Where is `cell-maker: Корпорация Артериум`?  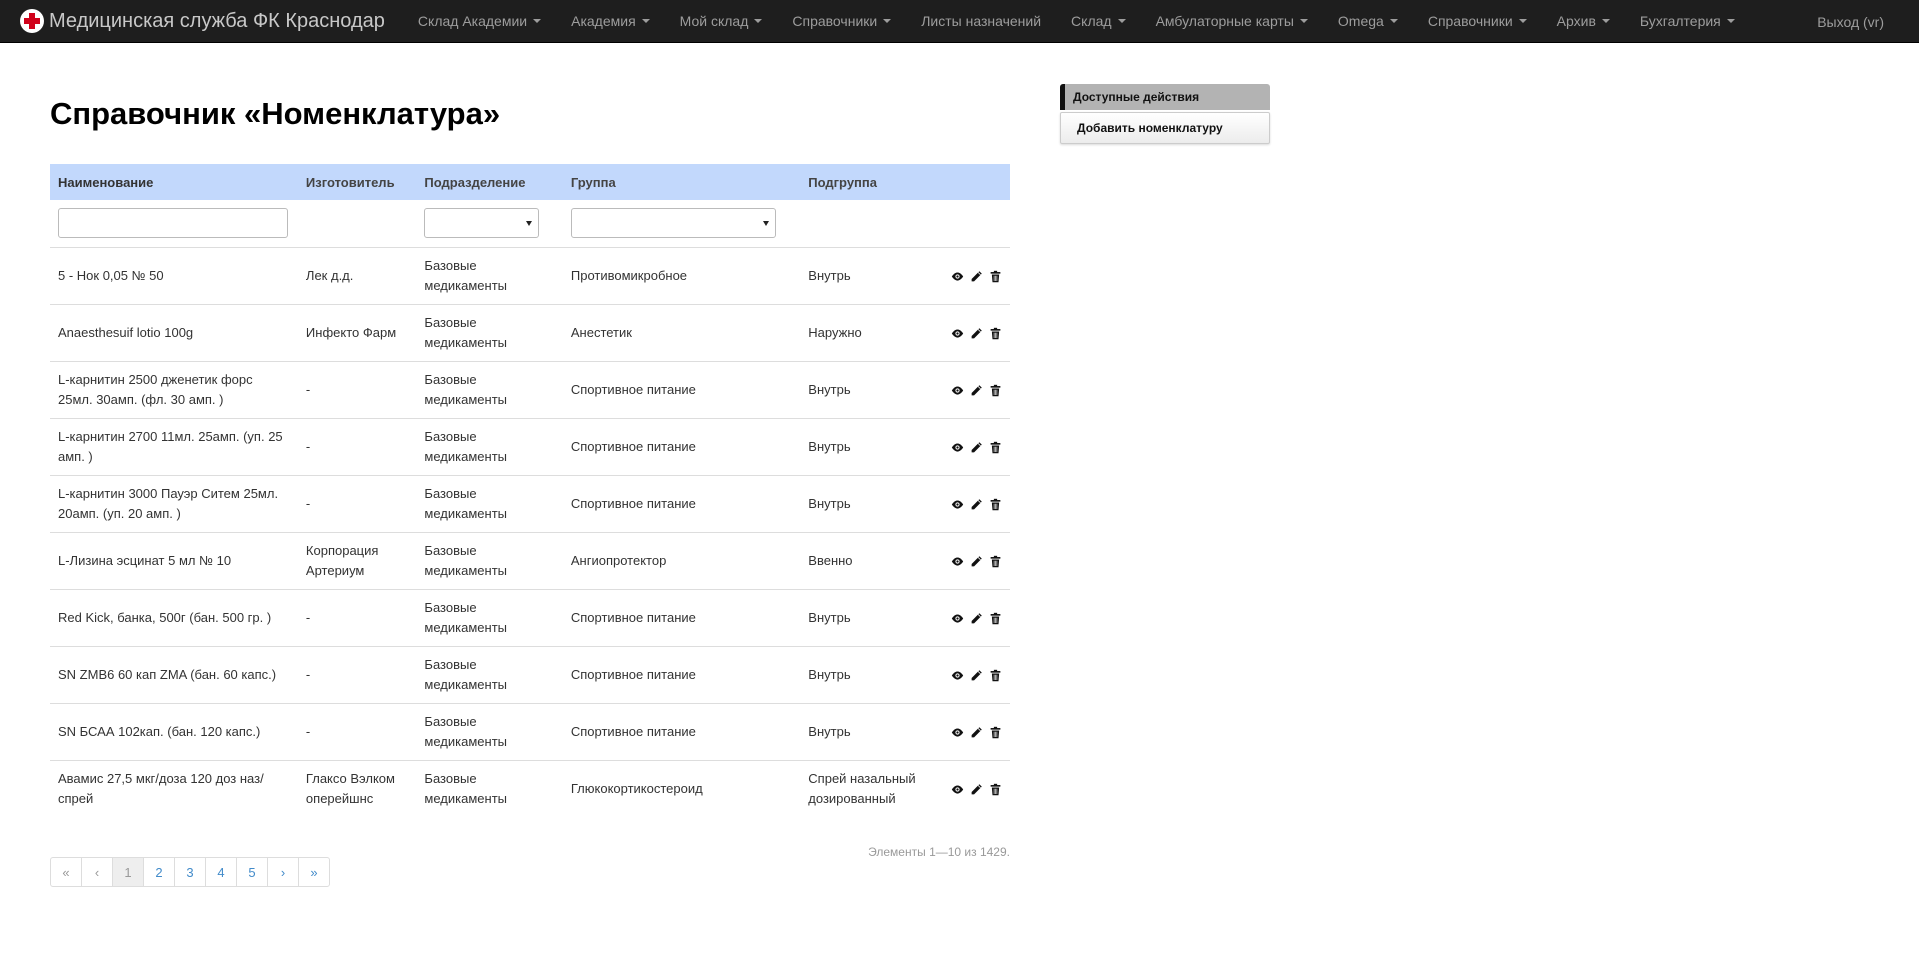
cell-maker: Корпорация Артериум is located at coordinates (357, 560).